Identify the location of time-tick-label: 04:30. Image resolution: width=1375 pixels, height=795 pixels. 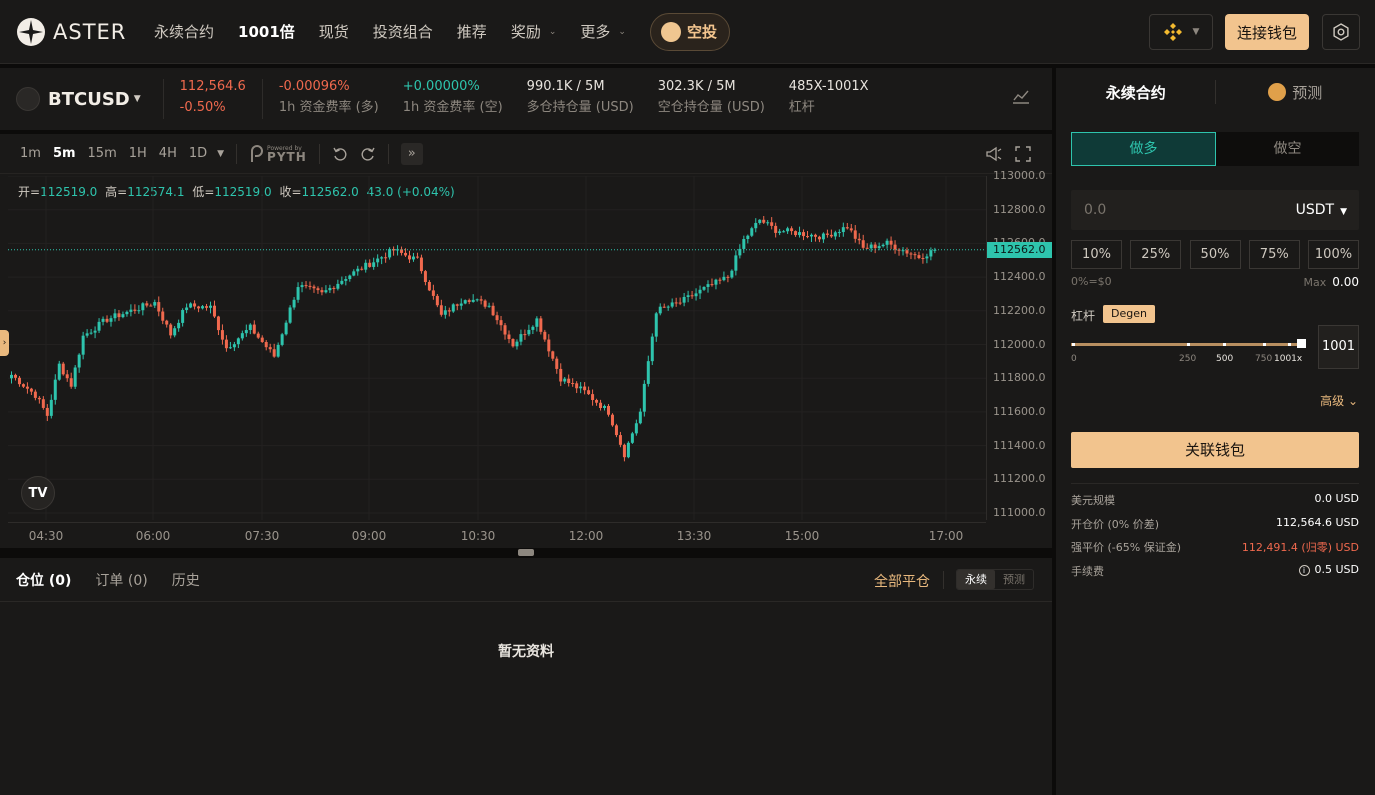
(46, 536).